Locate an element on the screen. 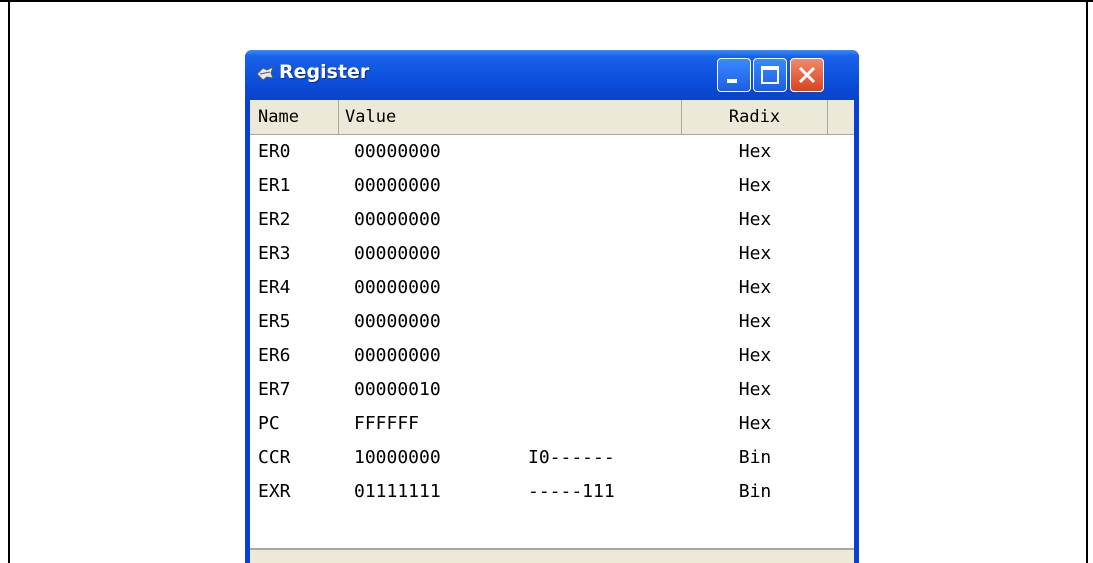  maximize-button is located at coordinates (770, 75).